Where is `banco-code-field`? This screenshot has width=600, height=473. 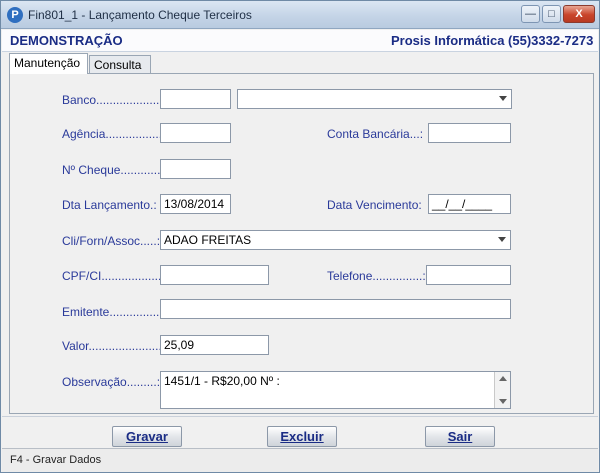 banco-code-field is located at coordinates (195, 99).